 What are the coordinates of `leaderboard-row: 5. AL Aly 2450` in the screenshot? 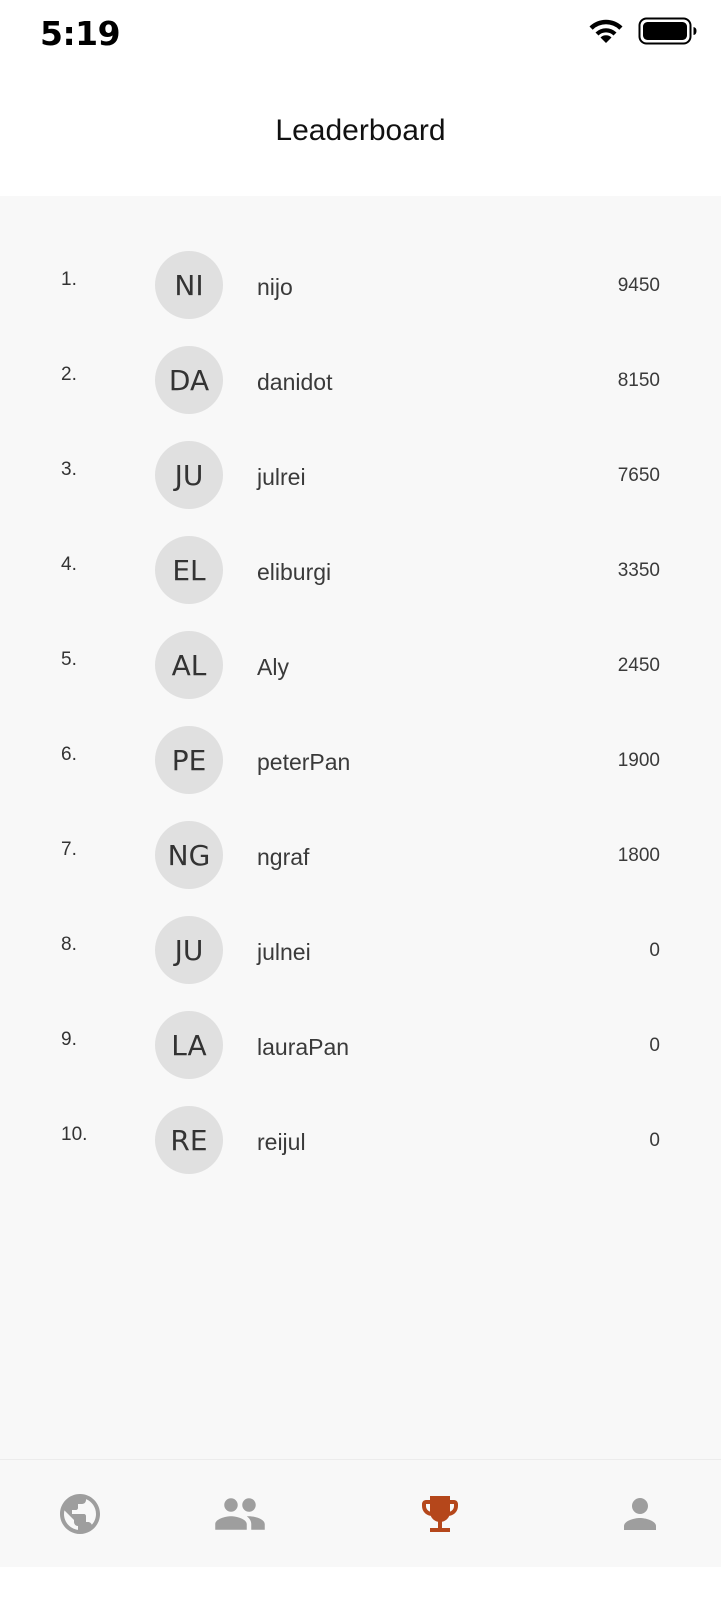 It's located at (360, 665).